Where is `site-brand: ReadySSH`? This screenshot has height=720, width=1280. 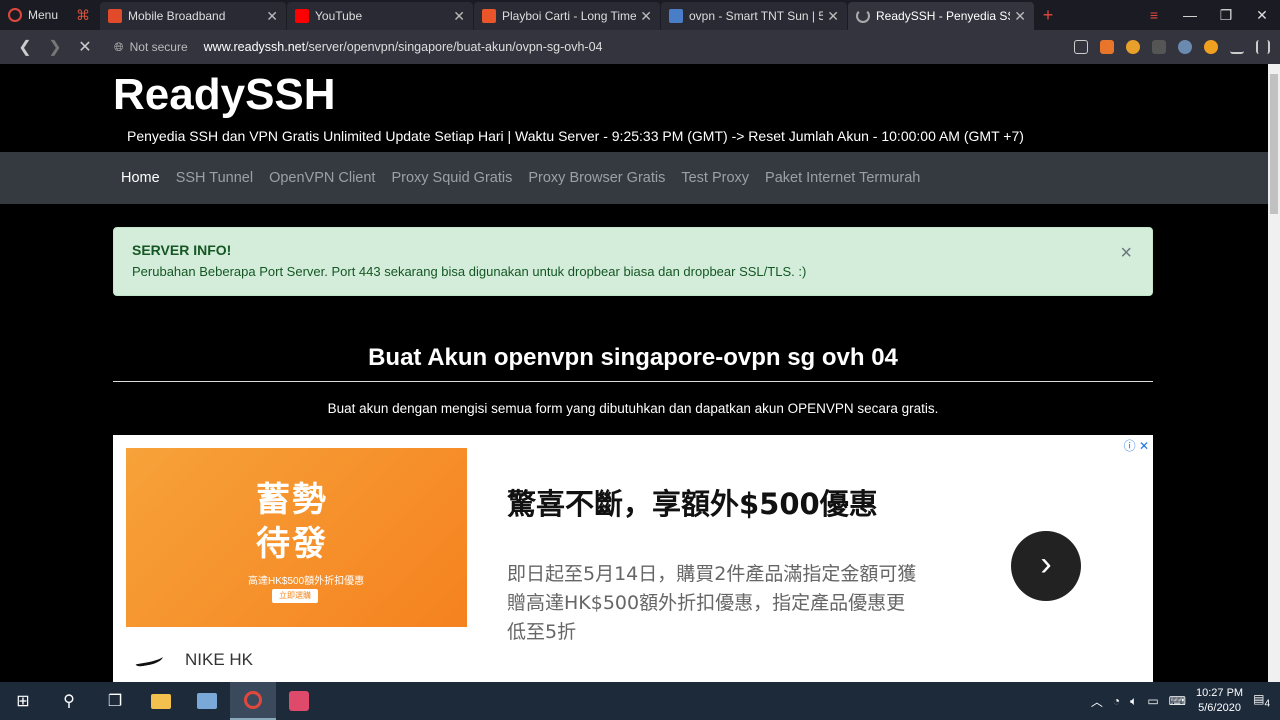
site-brand: ReadySSH is located at coordinates (224, 95).